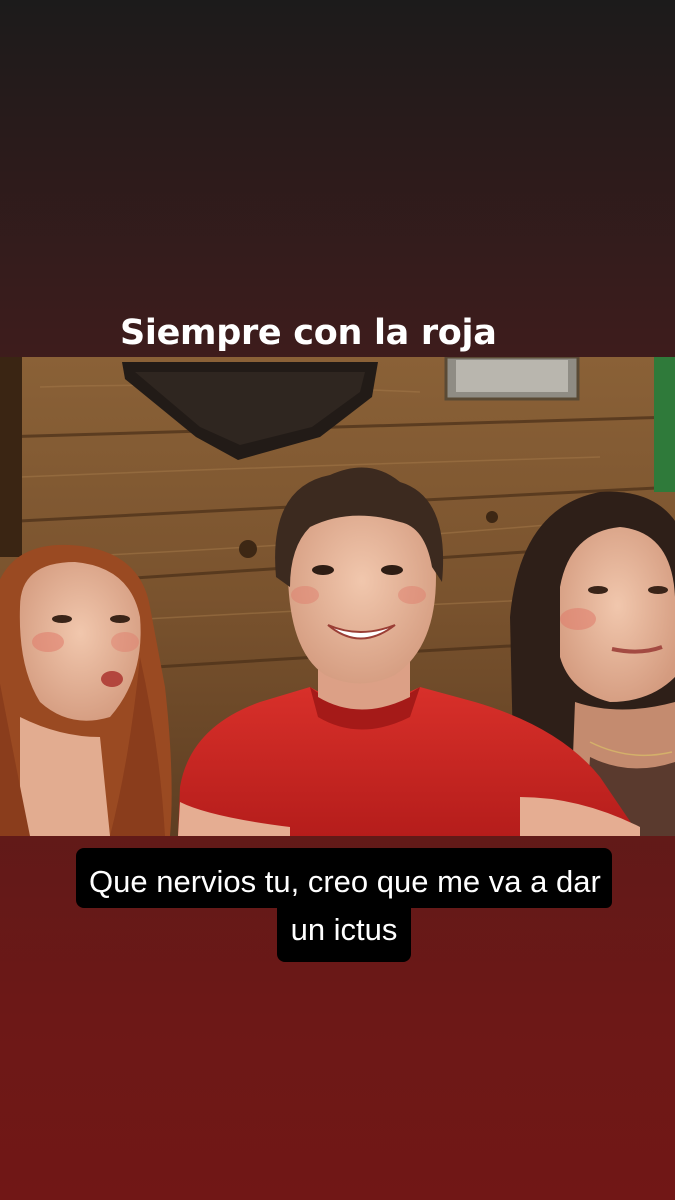 The image size is (675, 1200). Describe the element at coordinates (664, 424) in the screenshot. I see `green-sign` at that location.